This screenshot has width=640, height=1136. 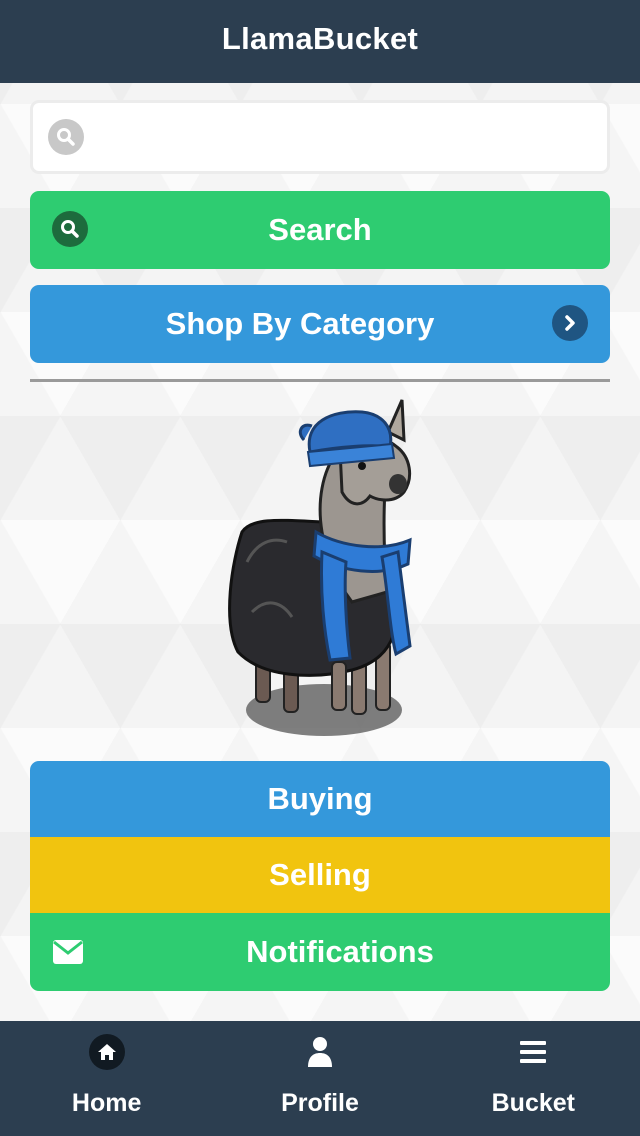 I want to click on search-input, so click(x=338, y=137).